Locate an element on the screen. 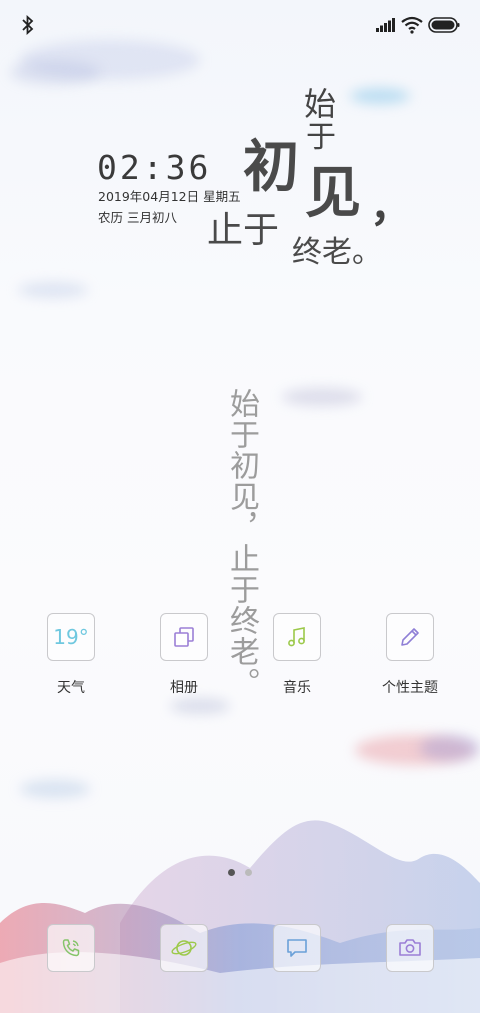  poem-char: 止于 is located at coordinates (243, 230).